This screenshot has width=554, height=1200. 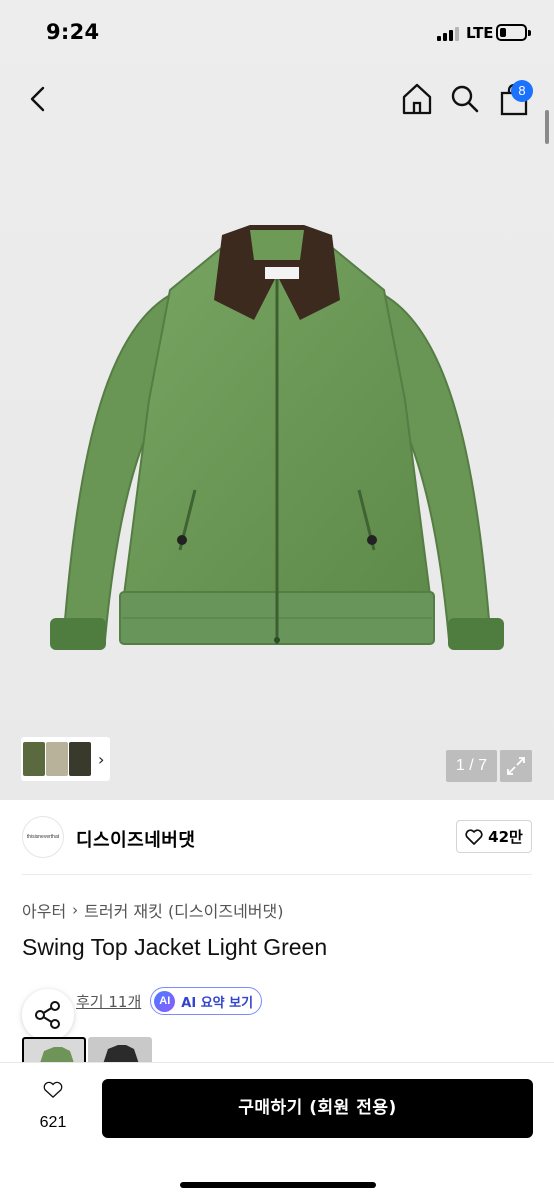 What do you see at coordinates (278, 1185) in the screenshot?
I see `home-indicator` at bounding box center [278, 1185].